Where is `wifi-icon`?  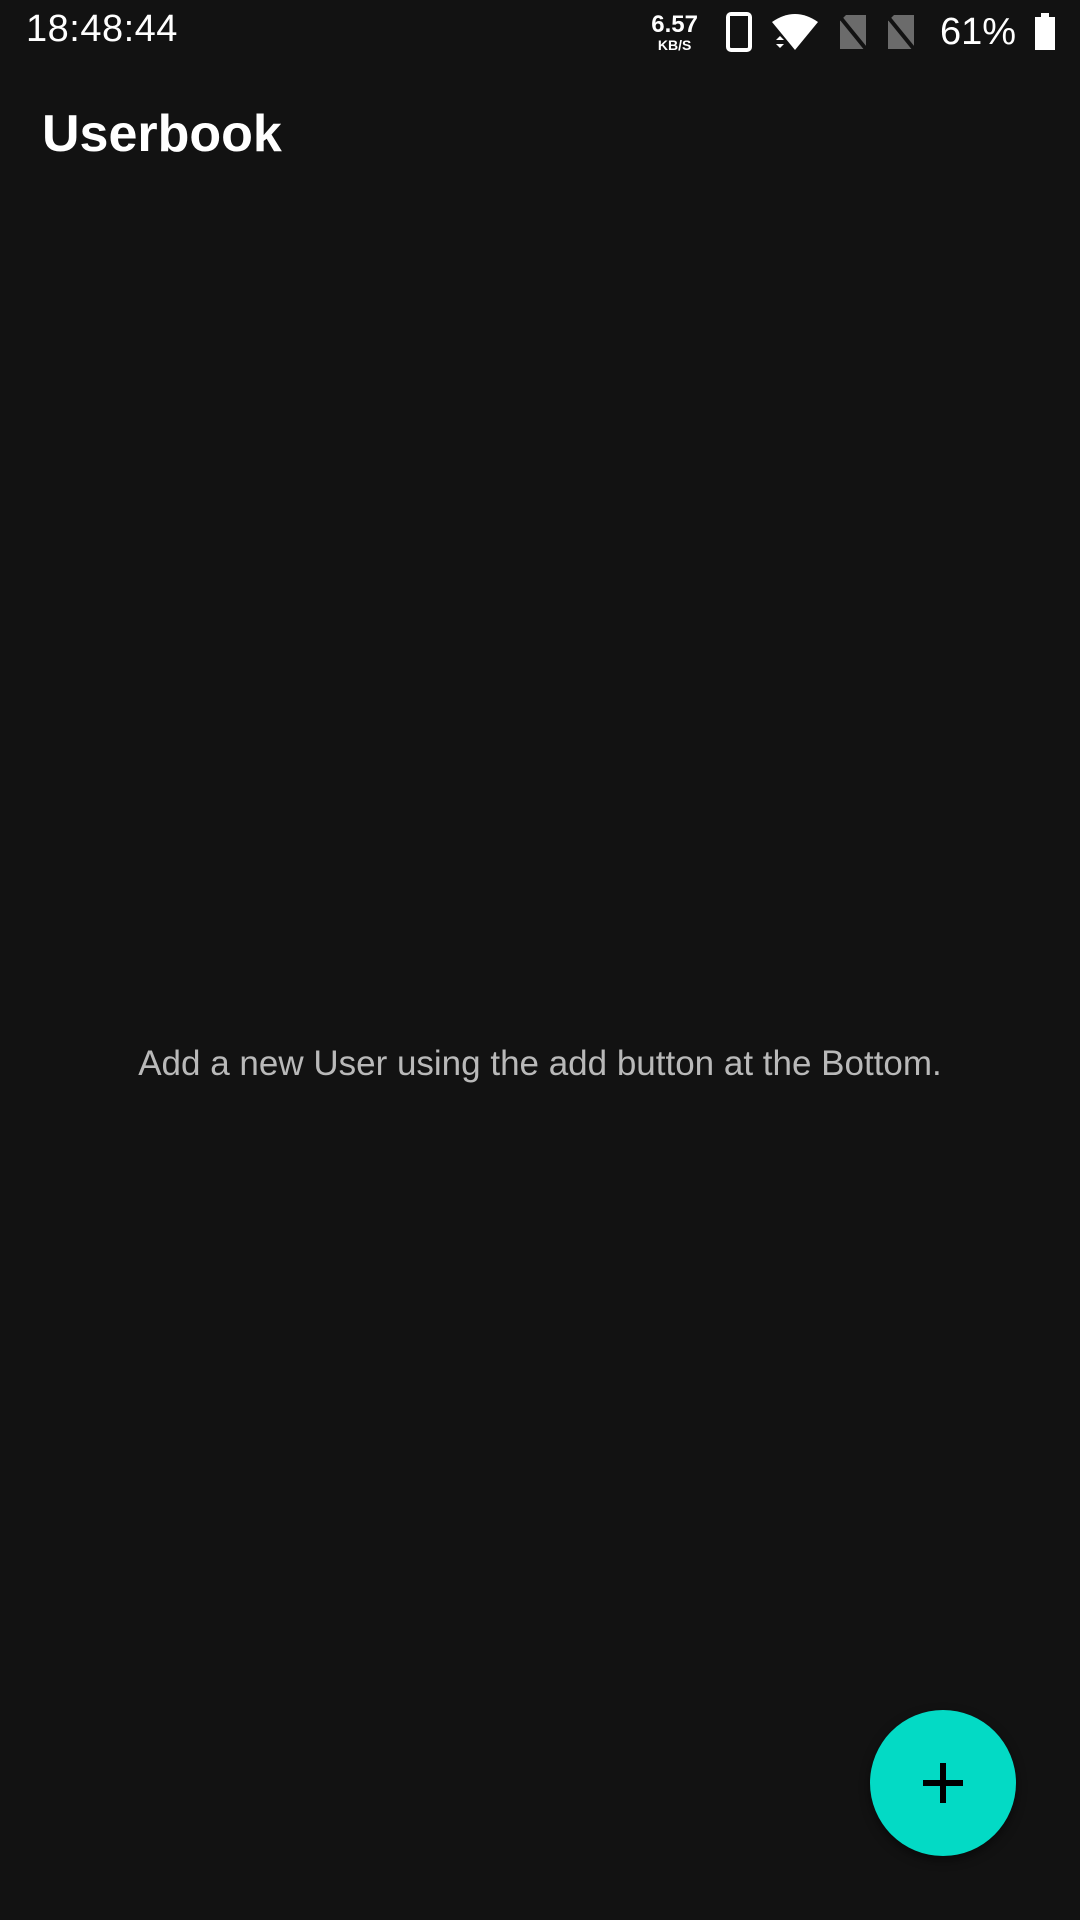
wifi-icon is located at coordinates (795, 32).